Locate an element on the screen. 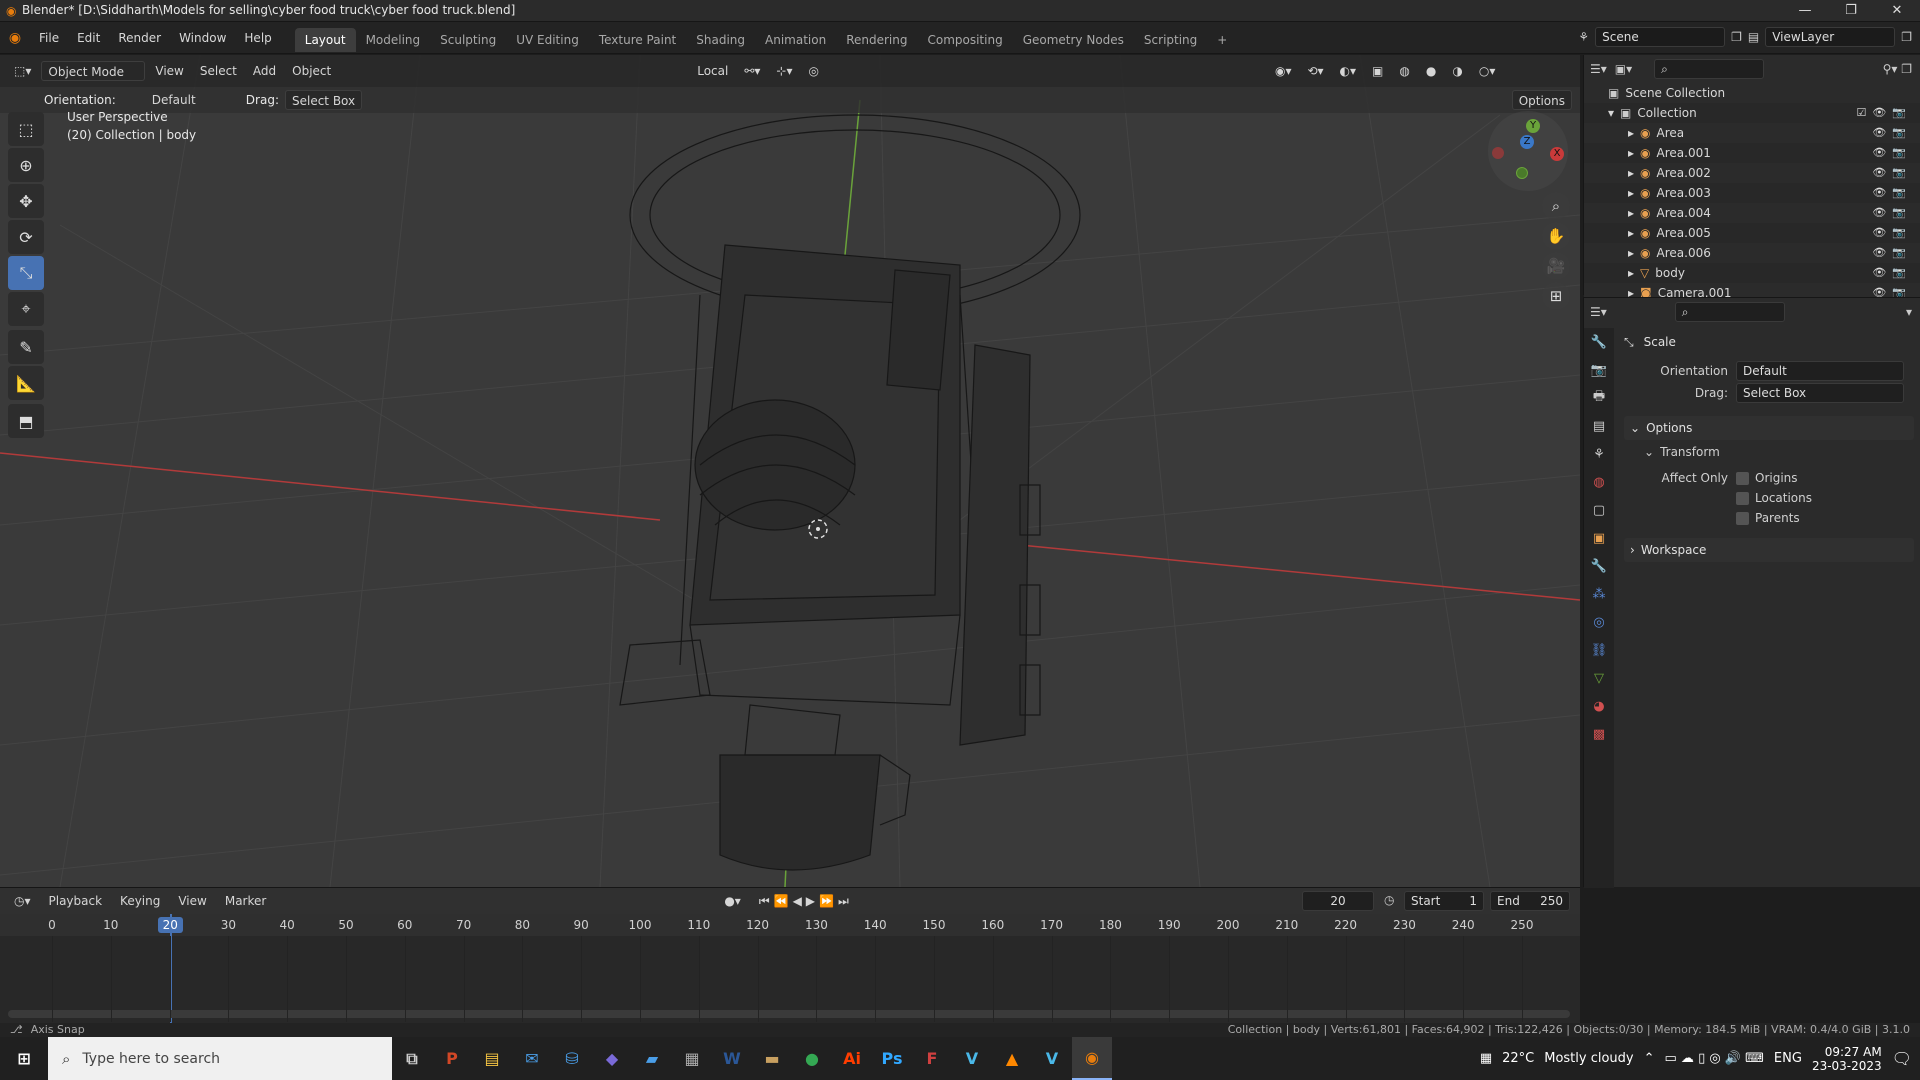  new-view-layer-icon: ❐ is located at coordinates (1906, 37).